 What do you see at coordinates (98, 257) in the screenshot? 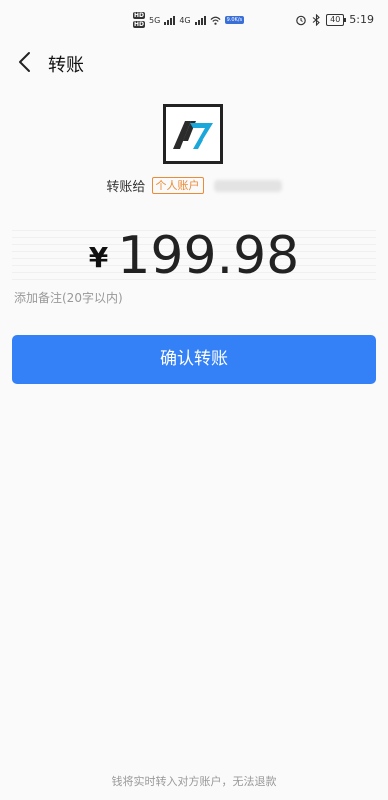
I see `currency-symbol: ¥` at bounding box center [98, 257].